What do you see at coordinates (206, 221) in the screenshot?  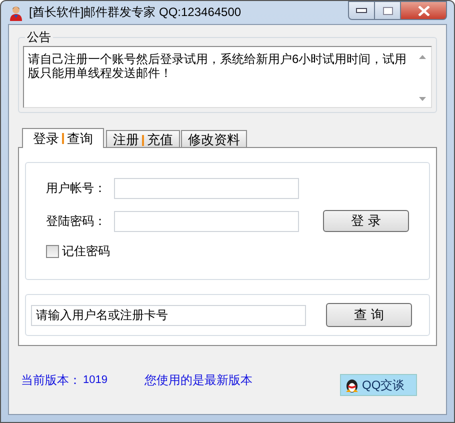 I see `password-field` at bounding box center [206, 221].